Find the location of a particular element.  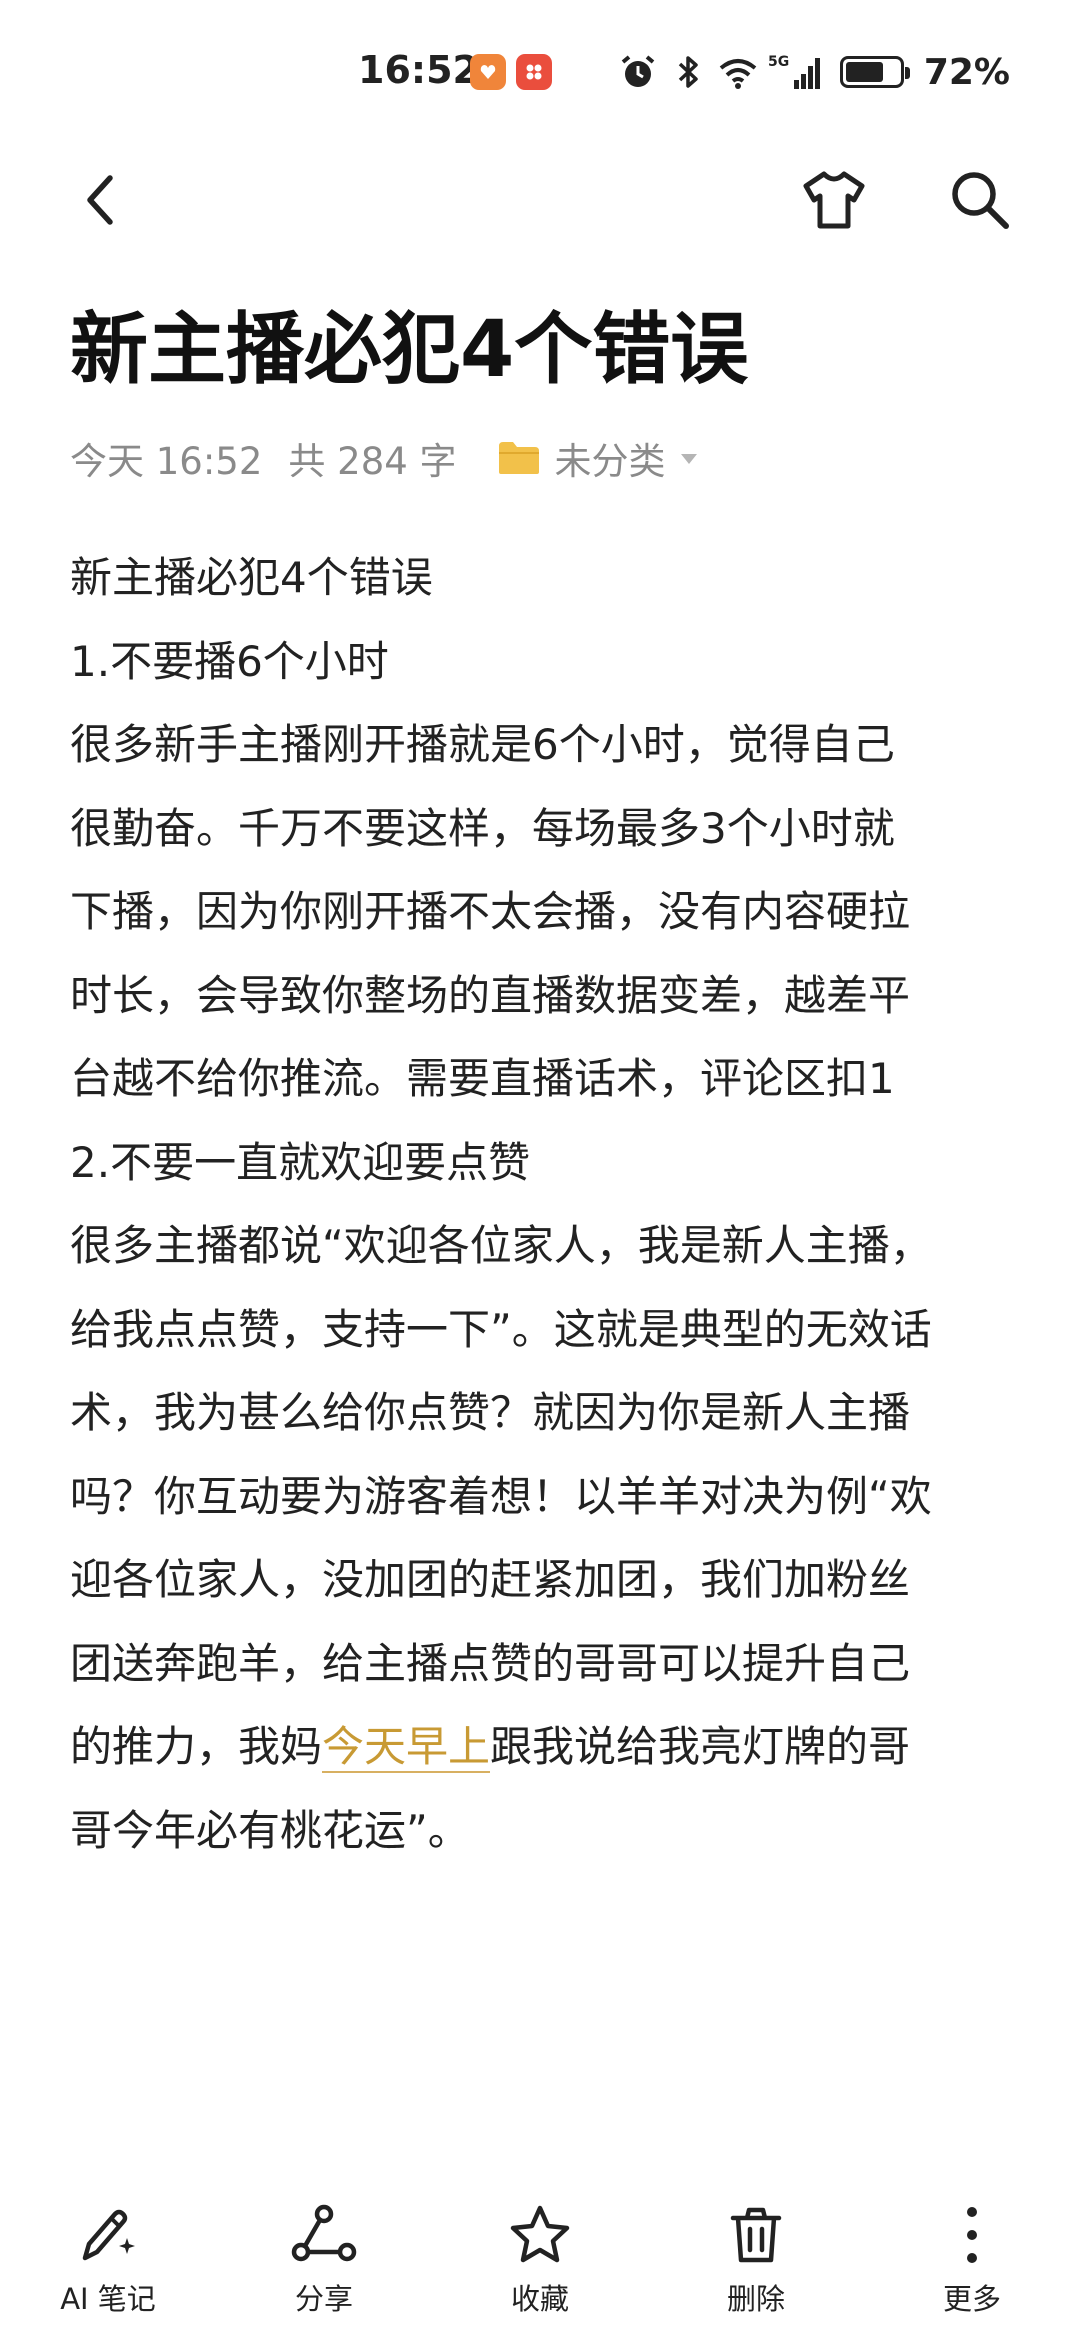

status-bar: 16:52 5G 72% is located at coordinates (540, 70).